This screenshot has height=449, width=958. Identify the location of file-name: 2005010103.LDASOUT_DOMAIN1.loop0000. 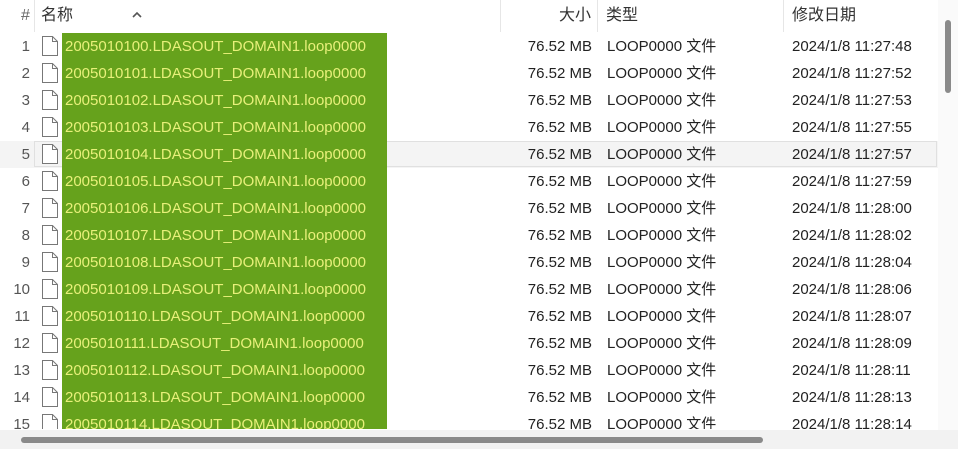
(224, 127).